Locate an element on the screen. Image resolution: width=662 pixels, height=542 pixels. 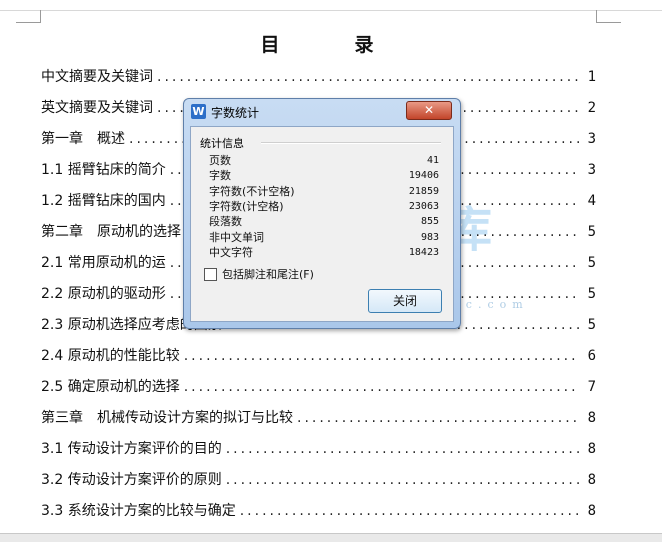
toc-entry-text: 英文摘要及关键词 is located at coordinates (97, 108).